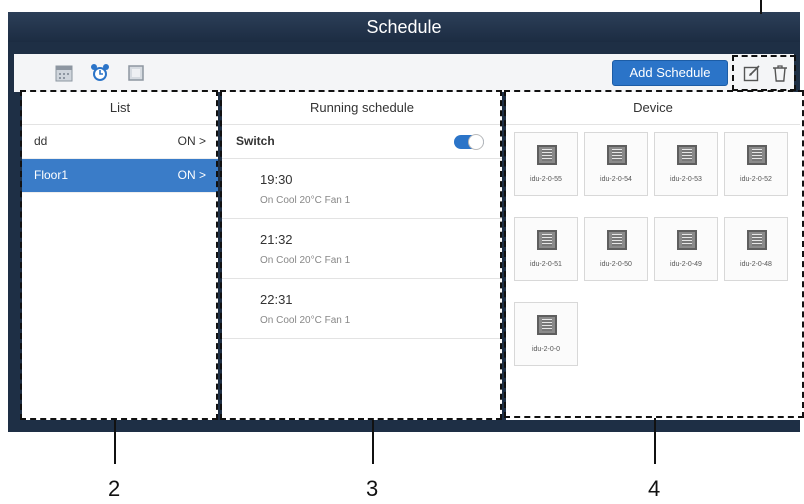 The width and height of the screenshot is (804, 504). I want to click on device-label: idu-2-0-49, so click(686, 264).